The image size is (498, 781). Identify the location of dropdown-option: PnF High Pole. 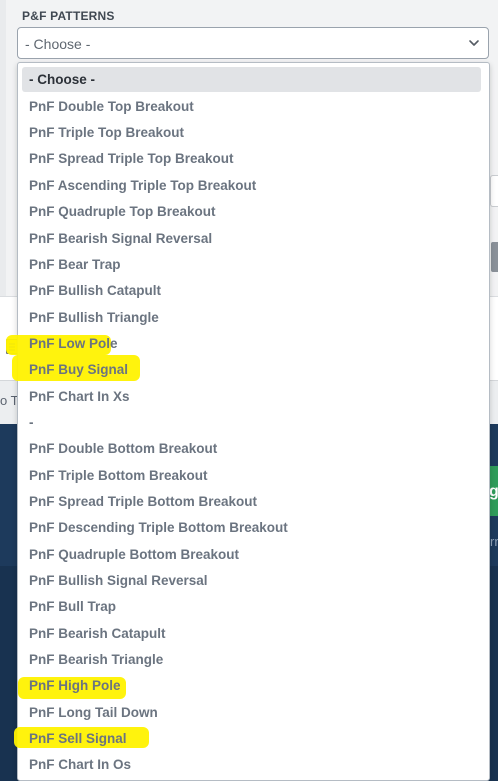
(74, 686).